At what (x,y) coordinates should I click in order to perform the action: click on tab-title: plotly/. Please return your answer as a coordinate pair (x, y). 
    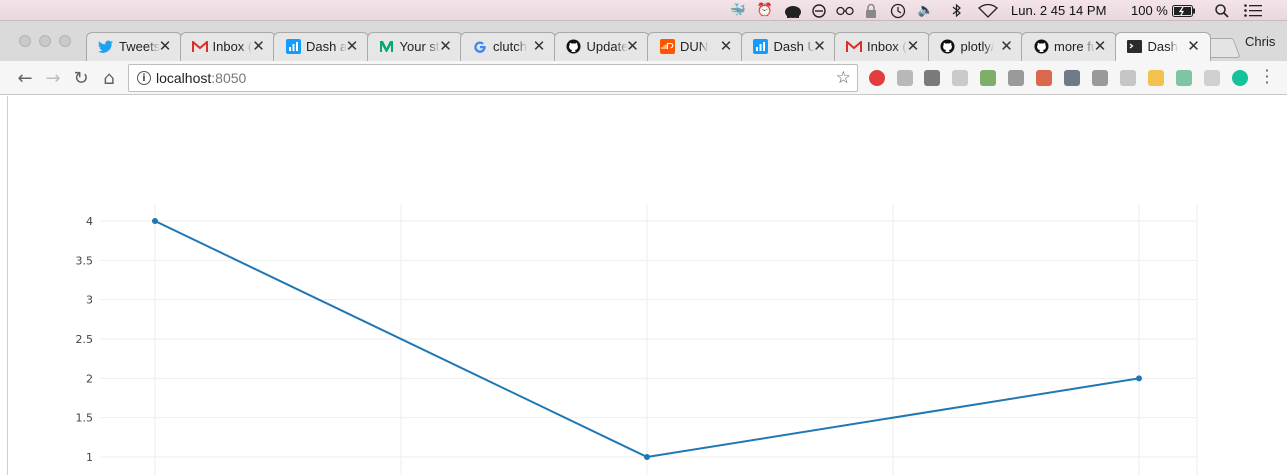
    Looking at the image, I should click on (977, 46).